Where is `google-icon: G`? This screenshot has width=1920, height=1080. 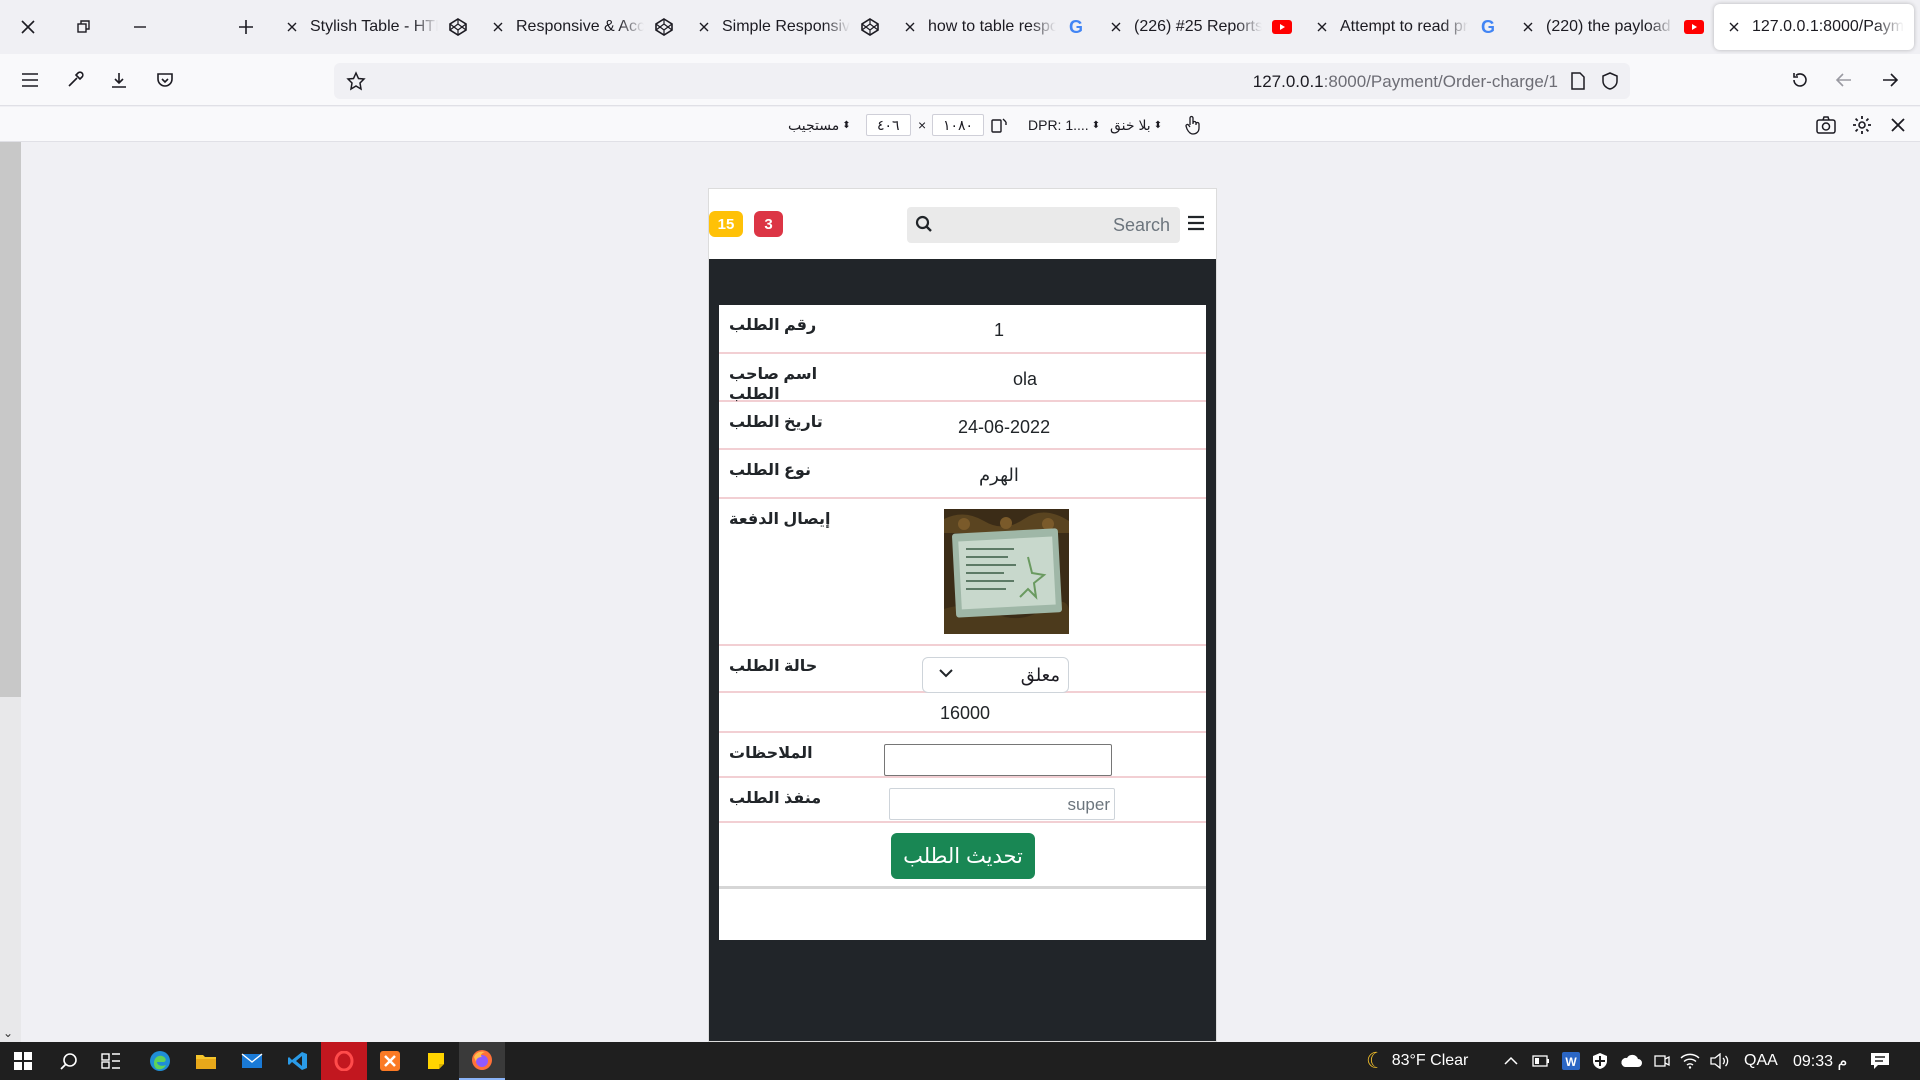
google-icon: G is located at coordinates (1075, 26).